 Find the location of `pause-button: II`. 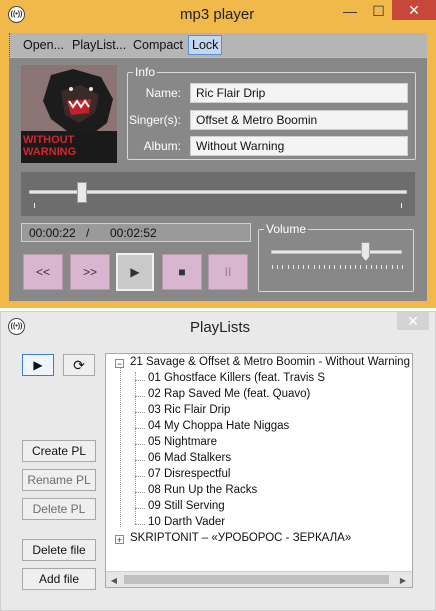

pause-button: II is located at coordinates (228, 272).